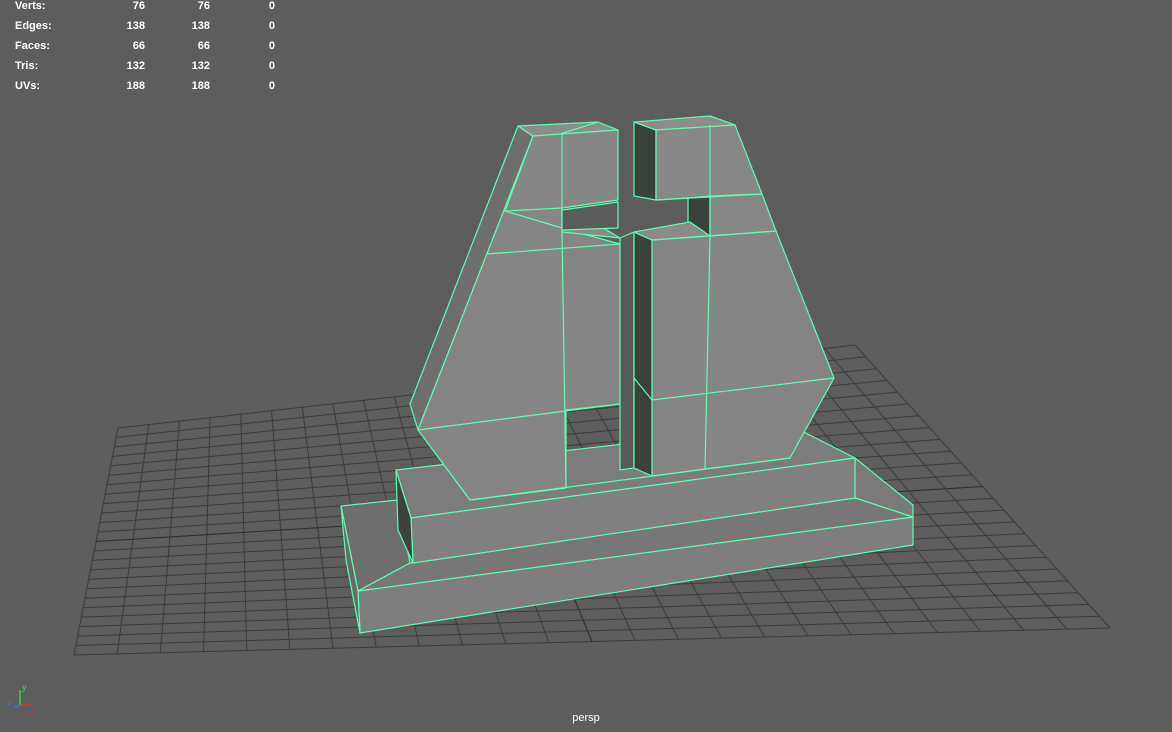 The width and height of the screenshot is (1172, 732). Describe the element at coordinates (586, 718) in the screenshot. I see `camera-name-label: persp` at that location.